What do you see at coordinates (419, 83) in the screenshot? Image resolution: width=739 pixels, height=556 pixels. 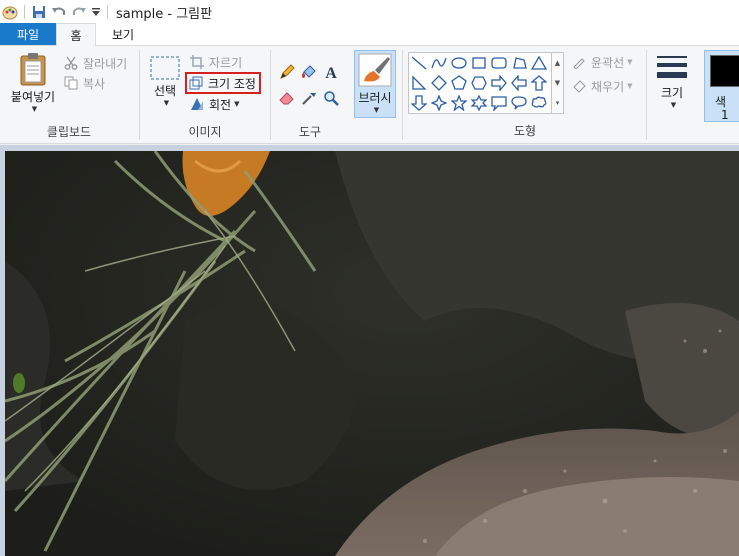 I see `right-triangle-shape-icon` at bounding box center [419, 83].